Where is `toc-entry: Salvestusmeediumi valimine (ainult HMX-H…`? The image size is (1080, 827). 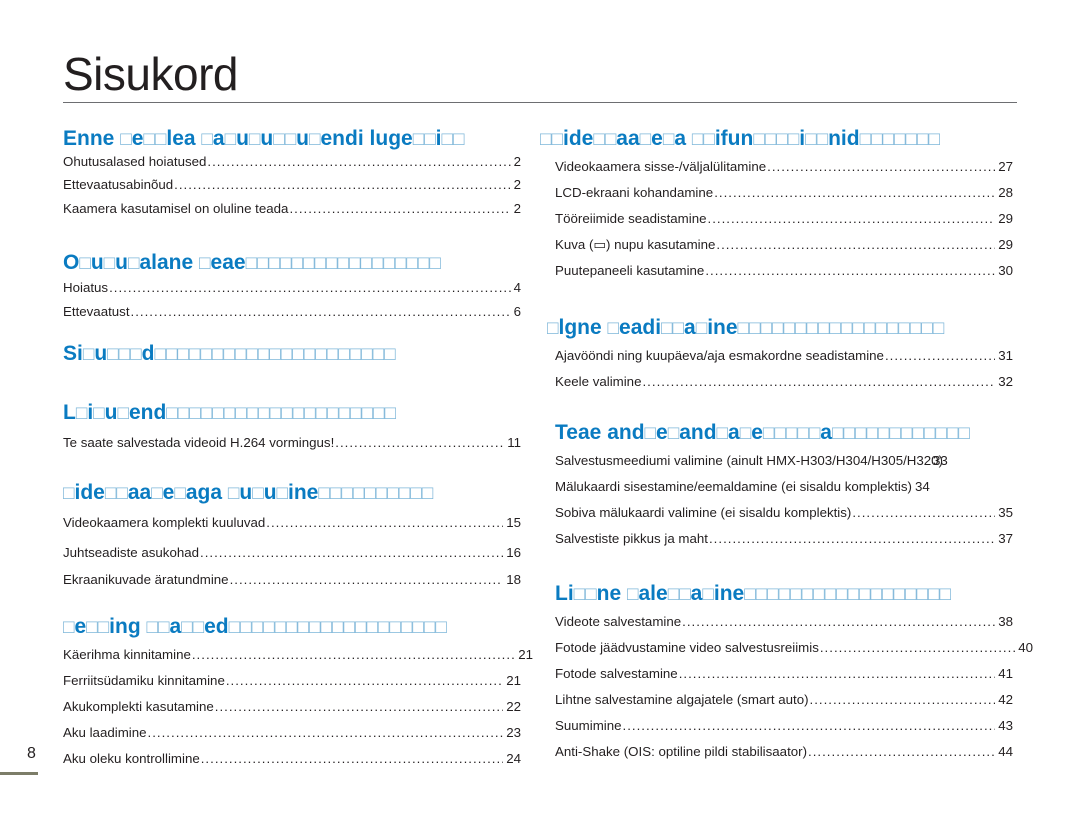 toc-entry: Salvestusmeediumi valimine (ainult HMX-H… is located at coordinates (784, 461).